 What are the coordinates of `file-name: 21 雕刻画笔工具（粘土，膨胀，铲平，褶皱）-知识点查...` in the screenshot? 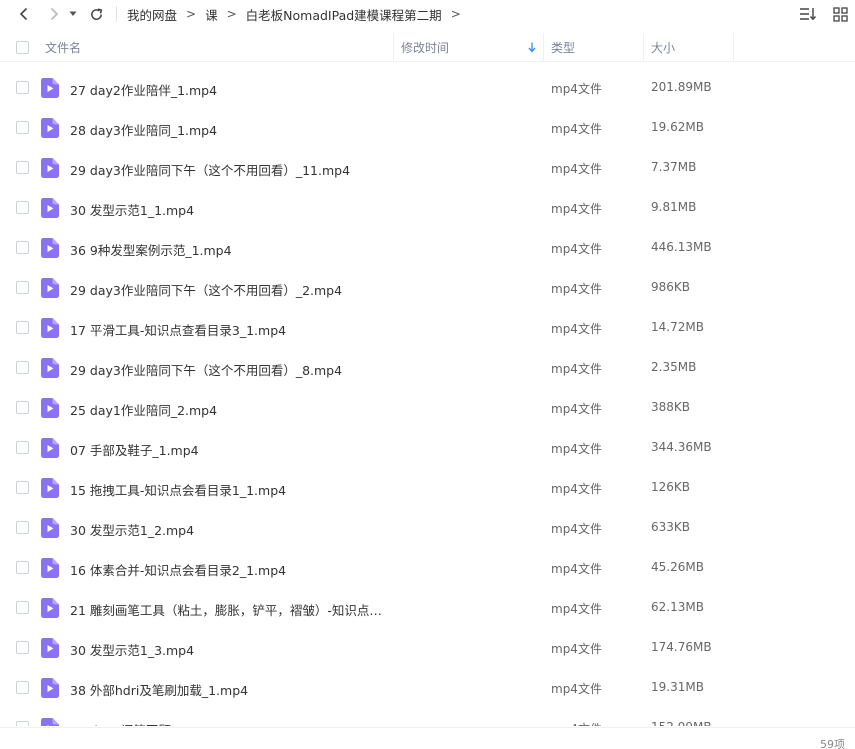 It's located at (227, 609).